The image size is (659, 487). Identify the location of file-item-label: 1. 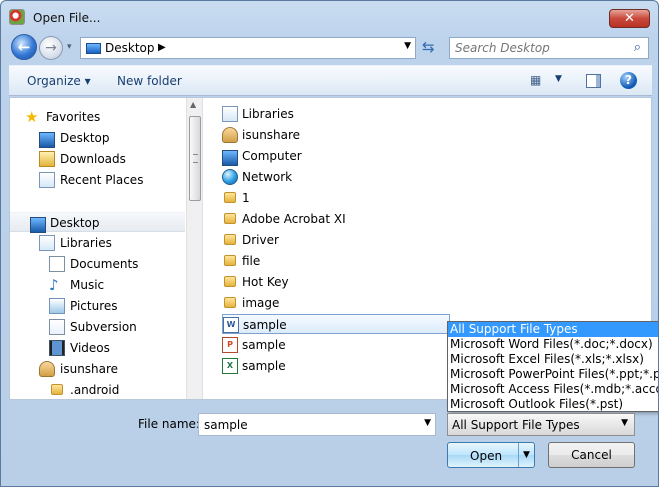
(246, 198).